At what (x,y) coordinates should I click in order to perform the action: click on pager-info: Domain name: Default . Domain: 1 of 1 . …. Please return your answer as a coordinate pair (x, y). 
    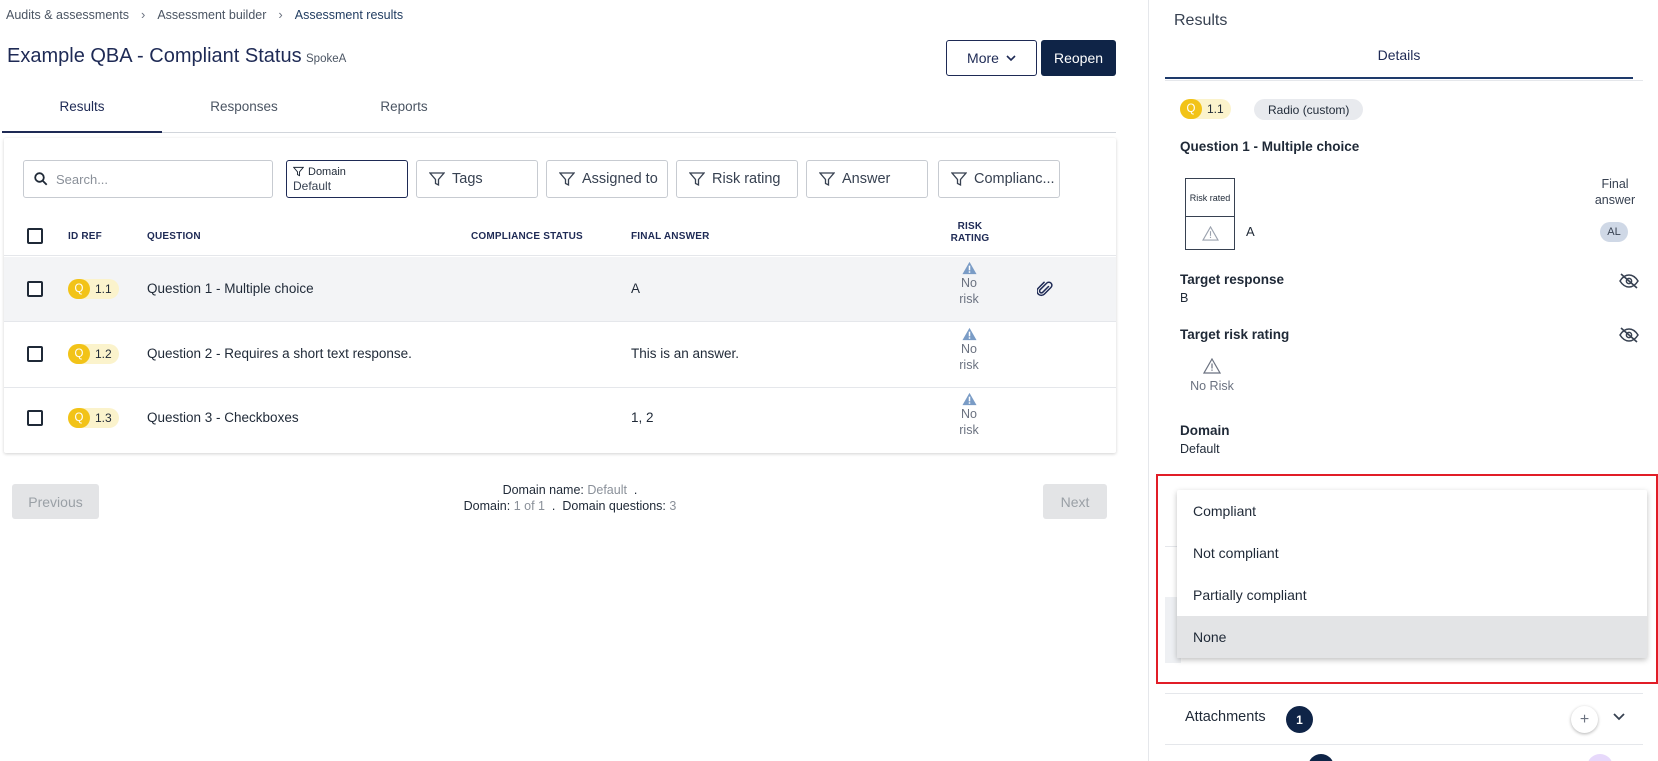
    Looking at the image, I should click on (570, 498).